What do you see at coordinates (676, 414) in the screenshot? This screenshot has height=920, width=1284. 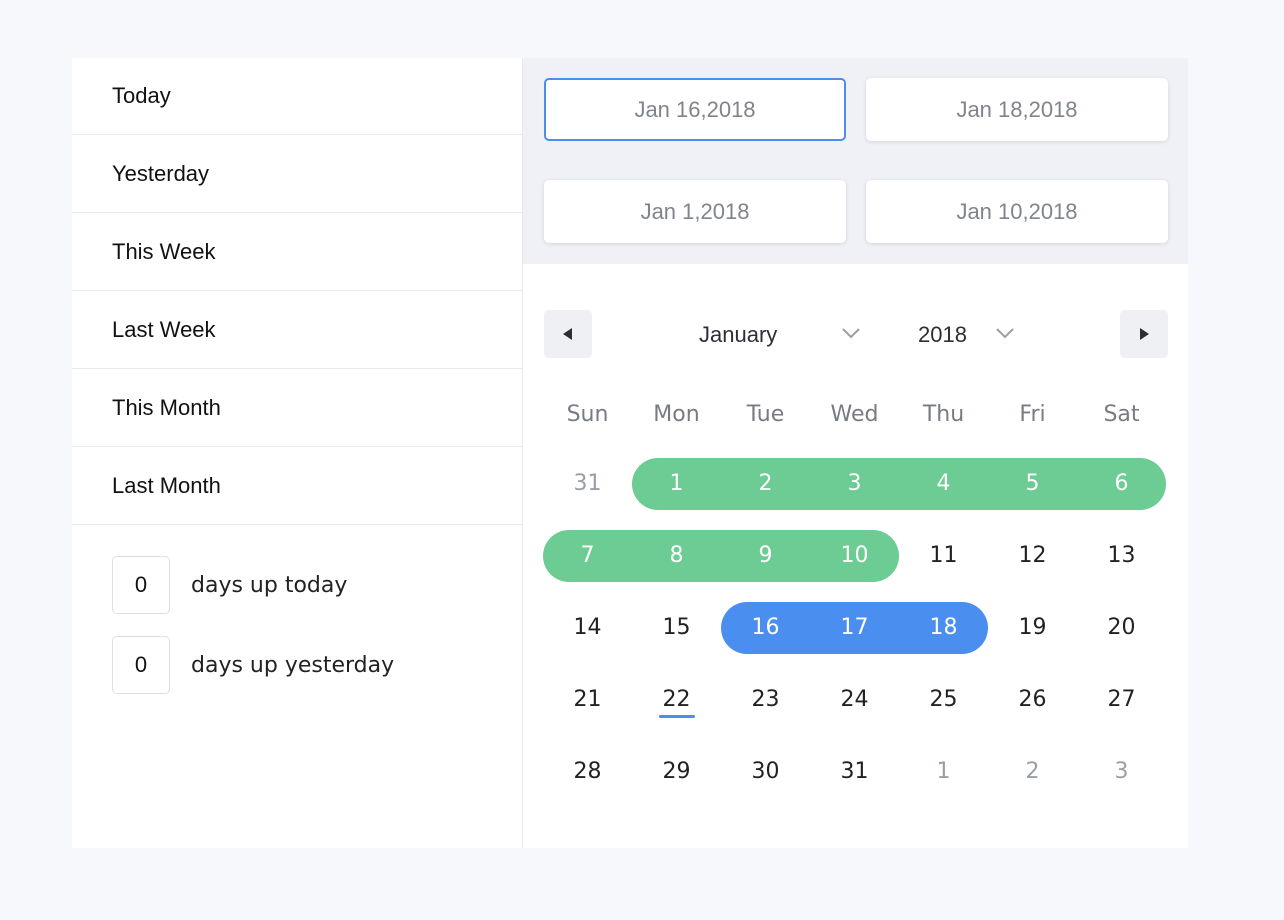 I see `weekday-mon: Mon` at bounding box center [676, 414].